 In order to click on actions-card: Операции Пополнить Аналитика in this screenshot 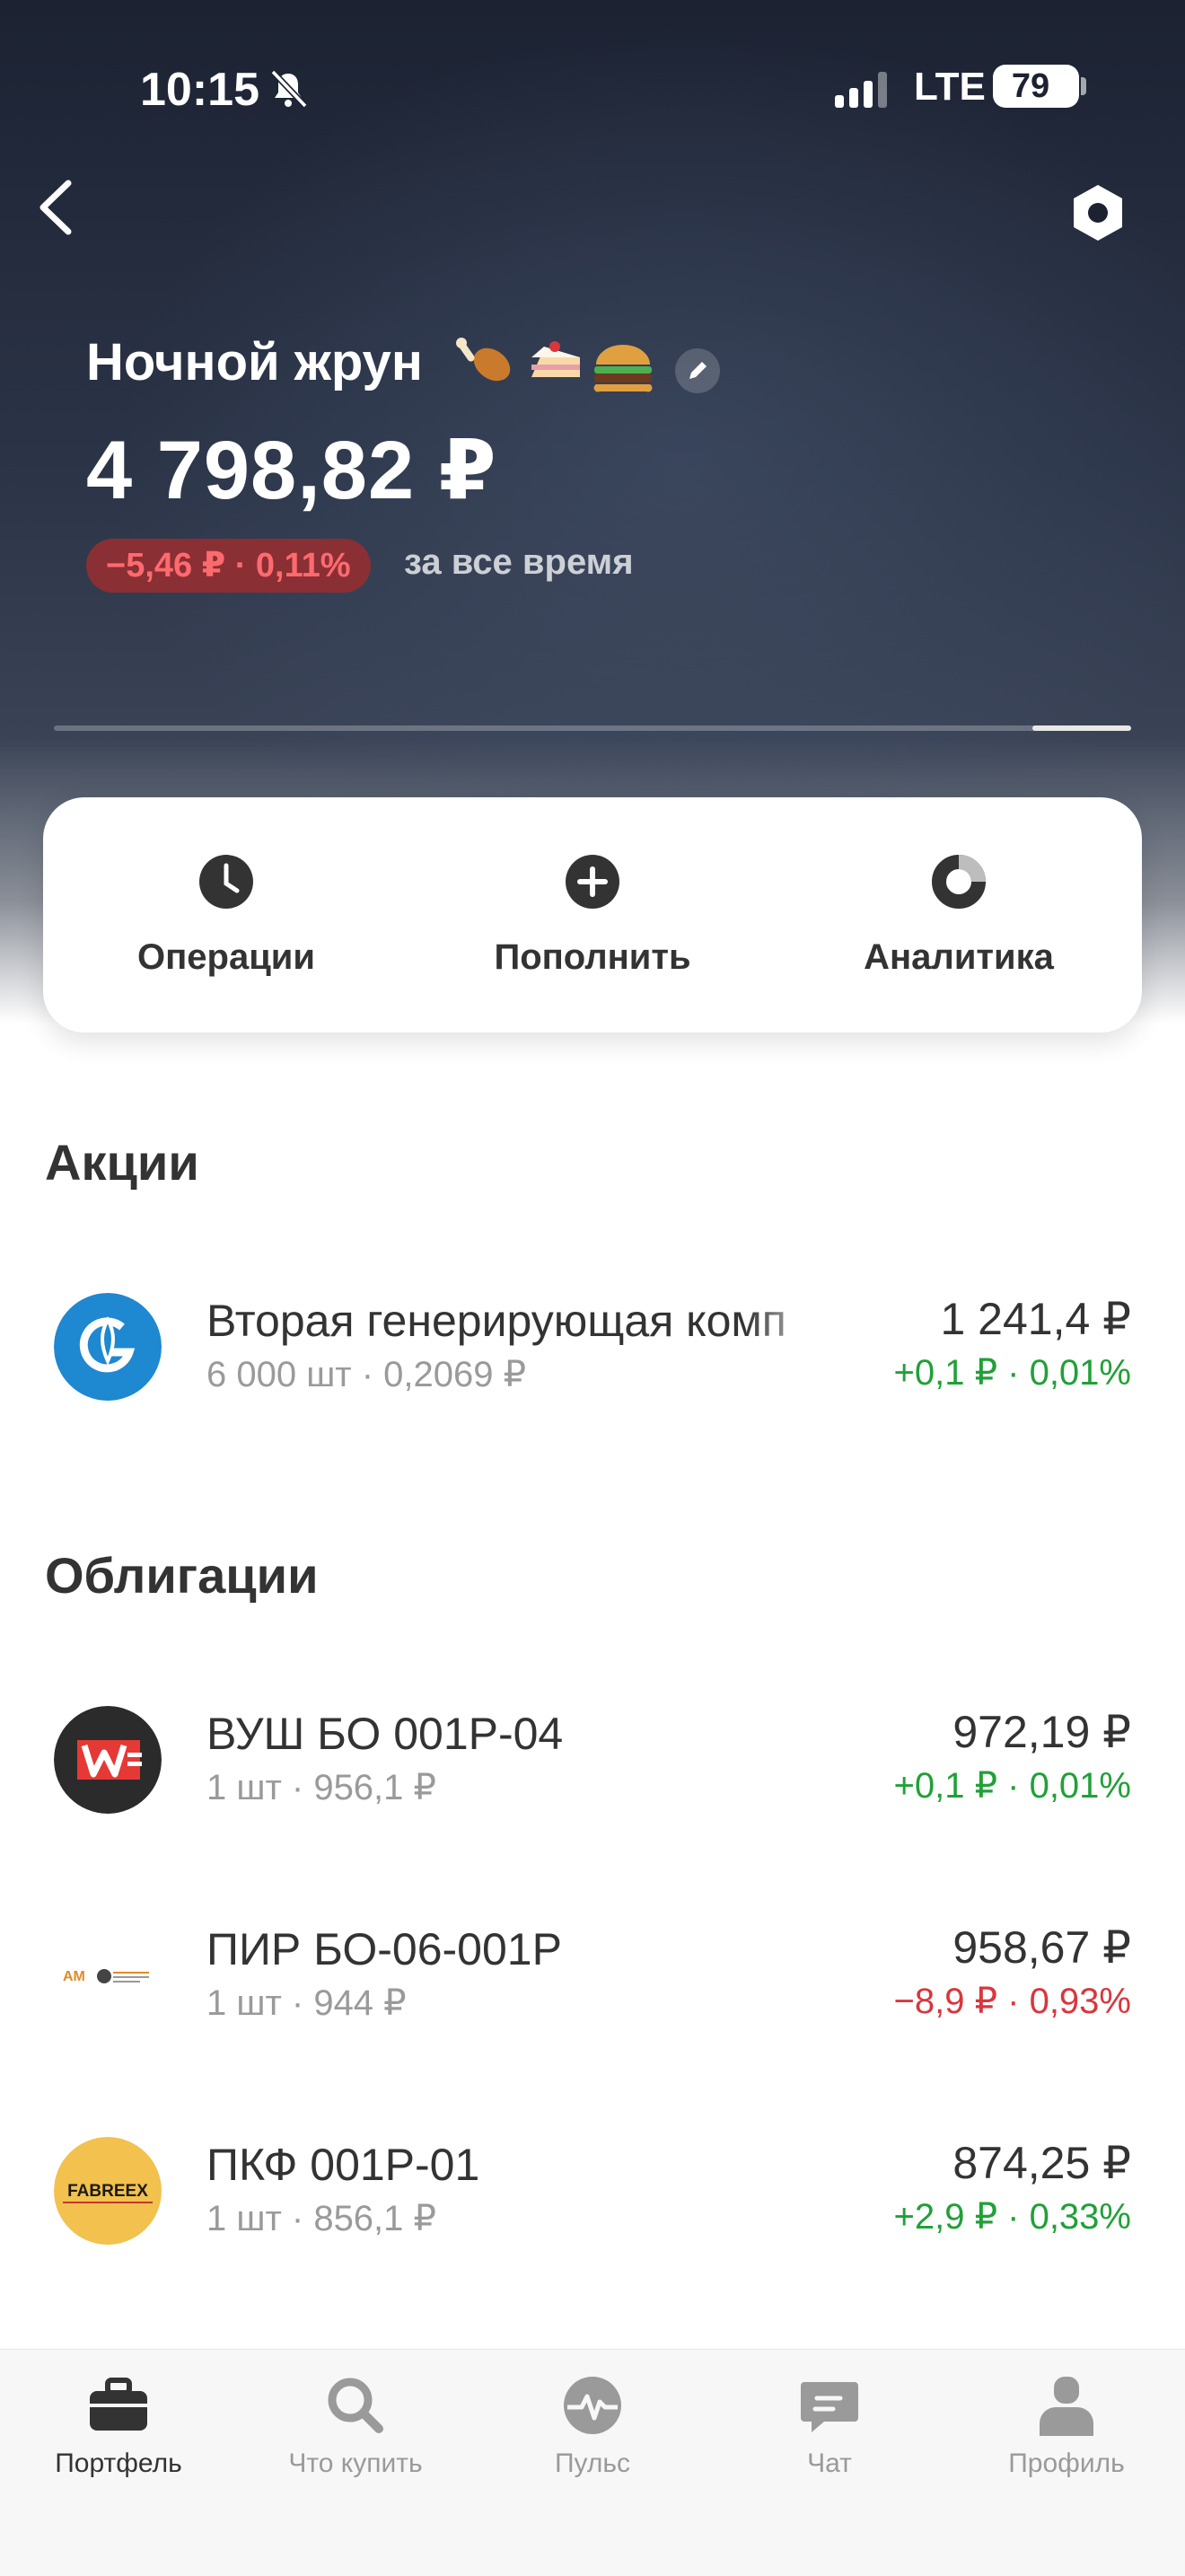, I will do `click(592, 915)`.